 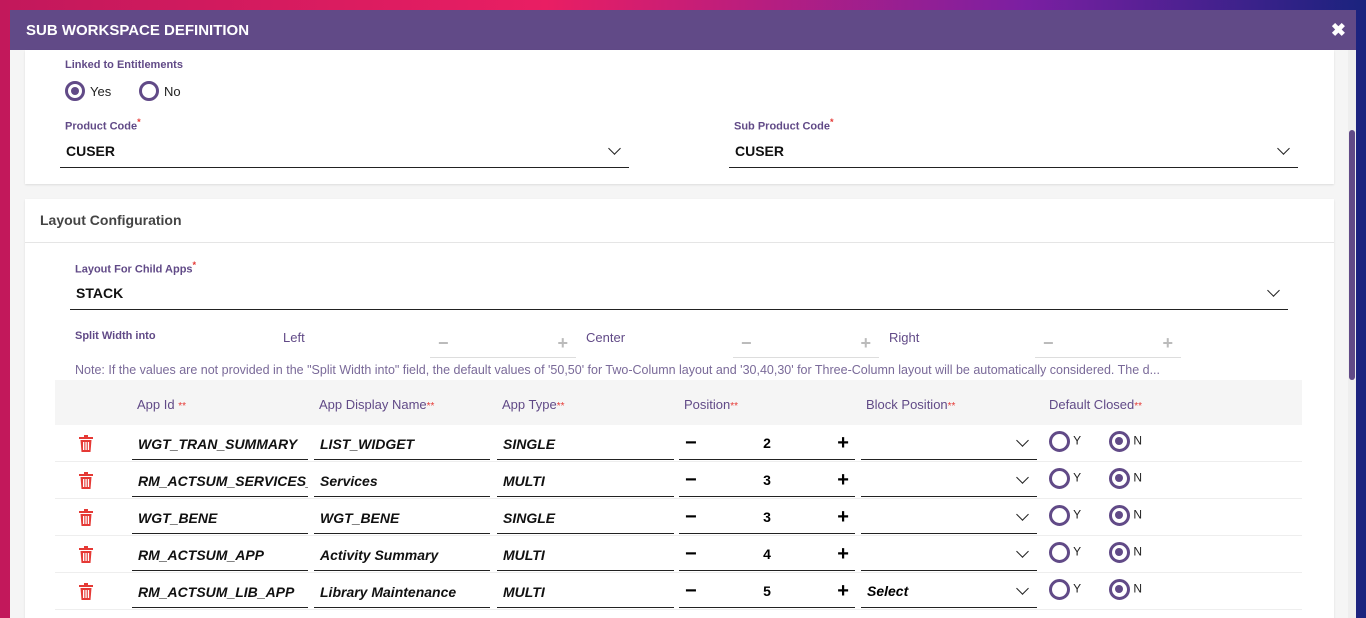 What do you see at coordinates (402, 443) in the screenshot?
I see `display-name-input: LIST_WIDGET` at bounding box center [402, 443].